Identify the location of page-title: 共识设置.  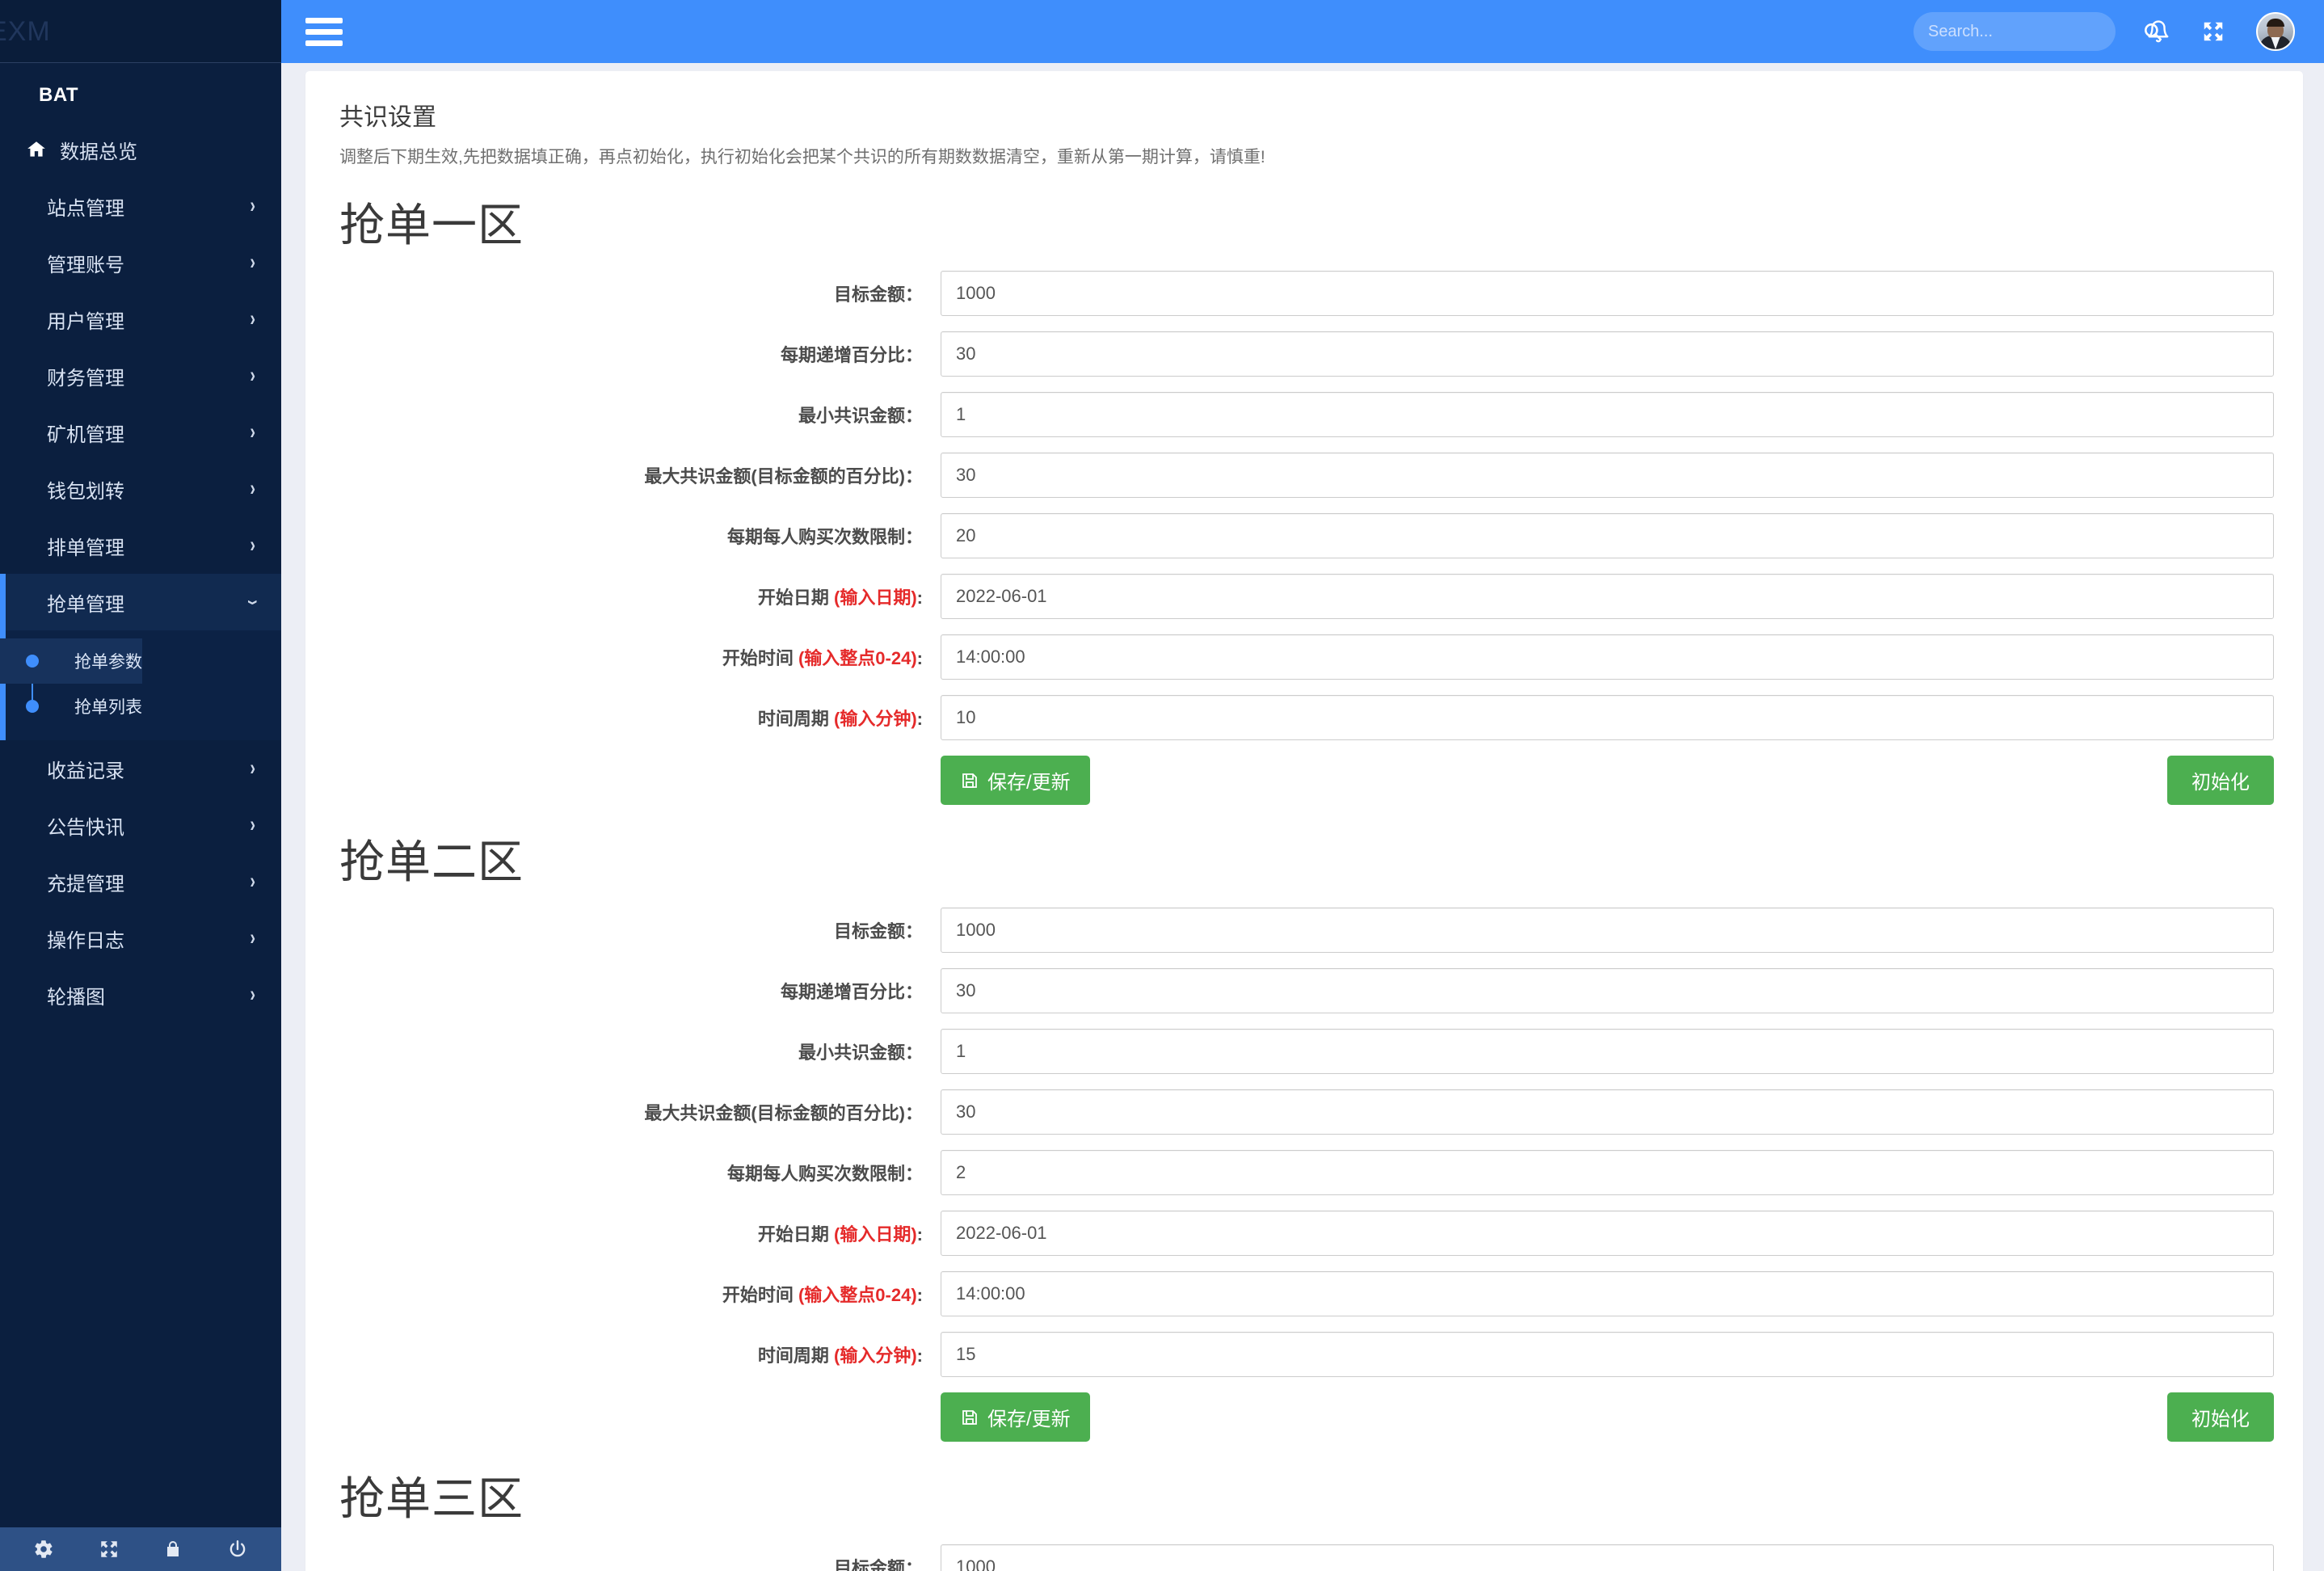
(387, 118).